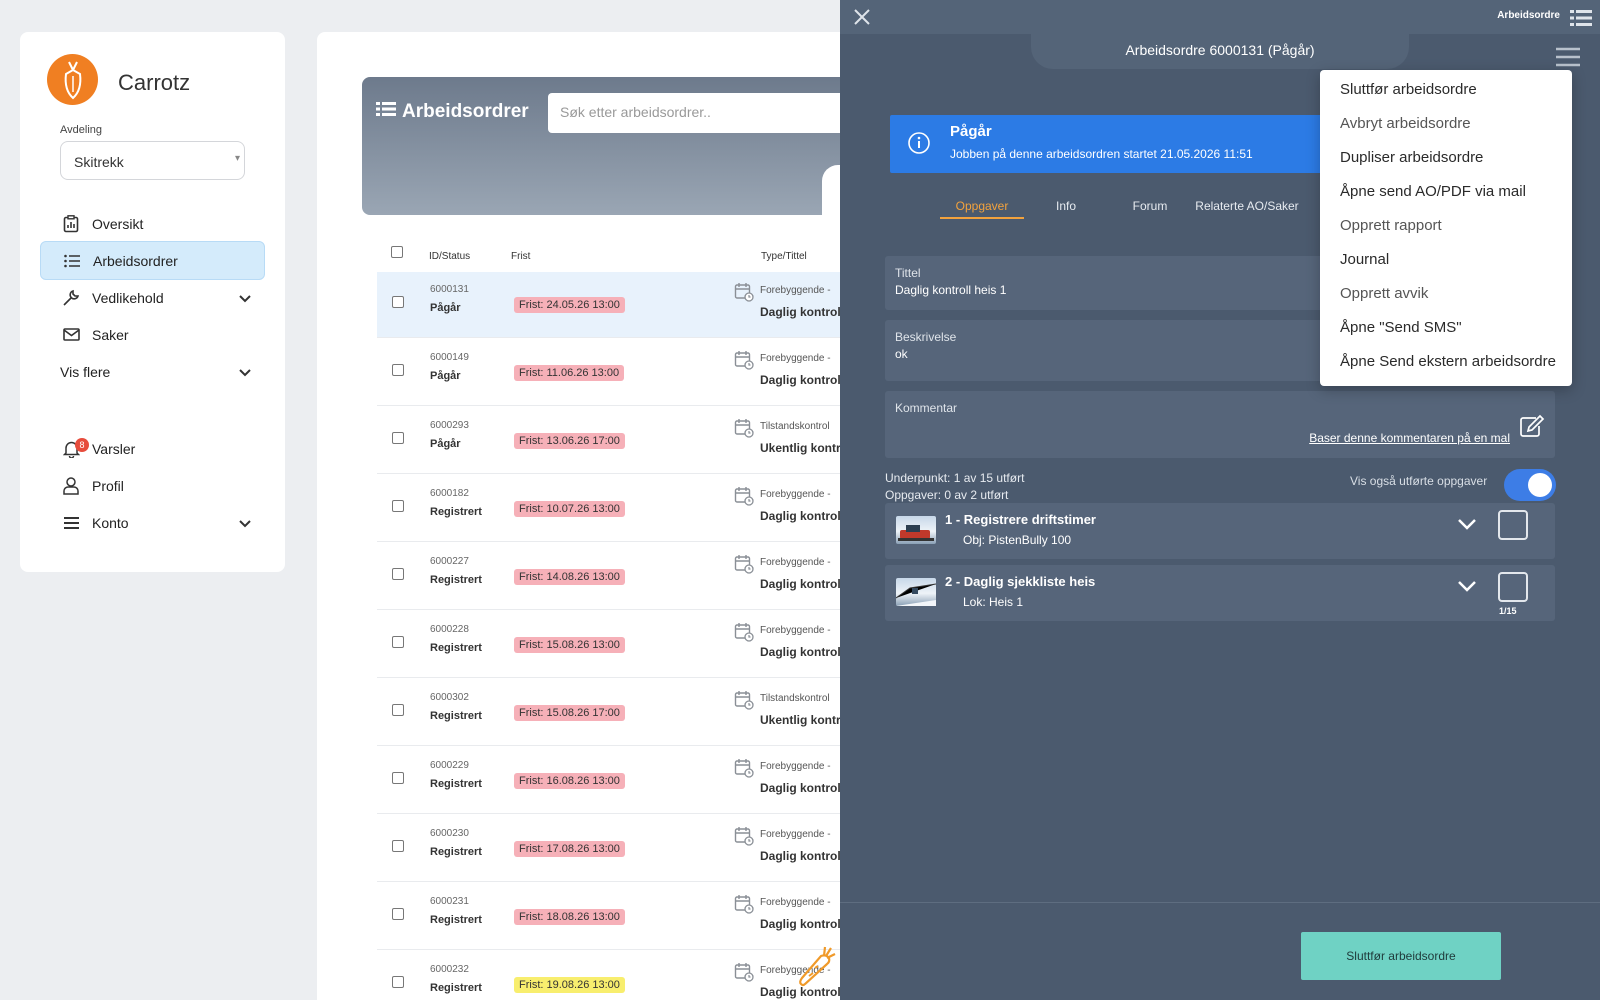 This screenshot has height=1000, width=1600. What do you see at coordinates (85, 371) in the screenshot?
I see `sidebar-item-label: Vis flere` at bounding box center [85, 371].